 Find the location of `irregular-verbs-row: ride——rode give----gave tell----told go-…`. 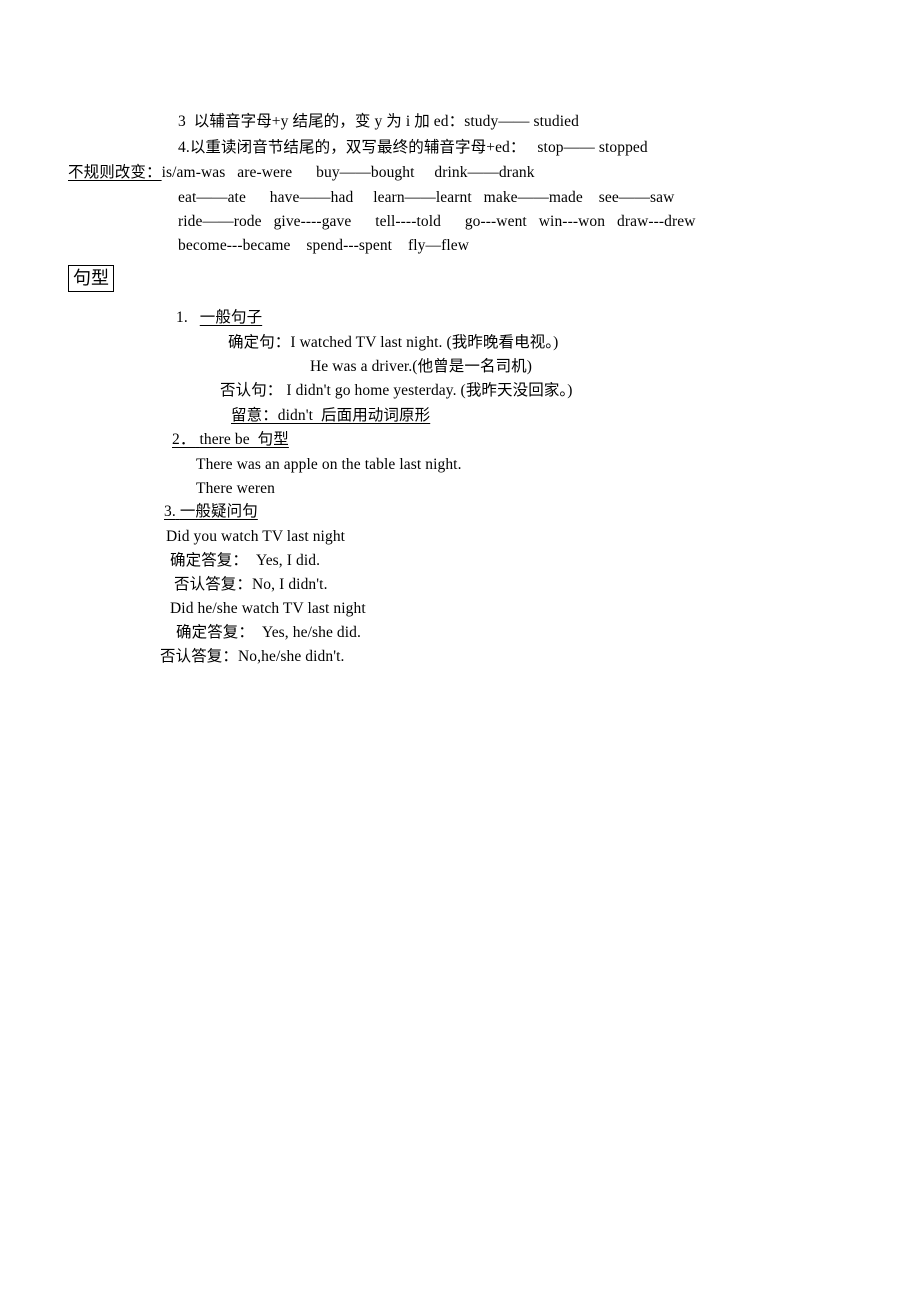

irregular-verbs-row: ride——rode give----gave tell----told go-… is located at coordinates (437, 221).